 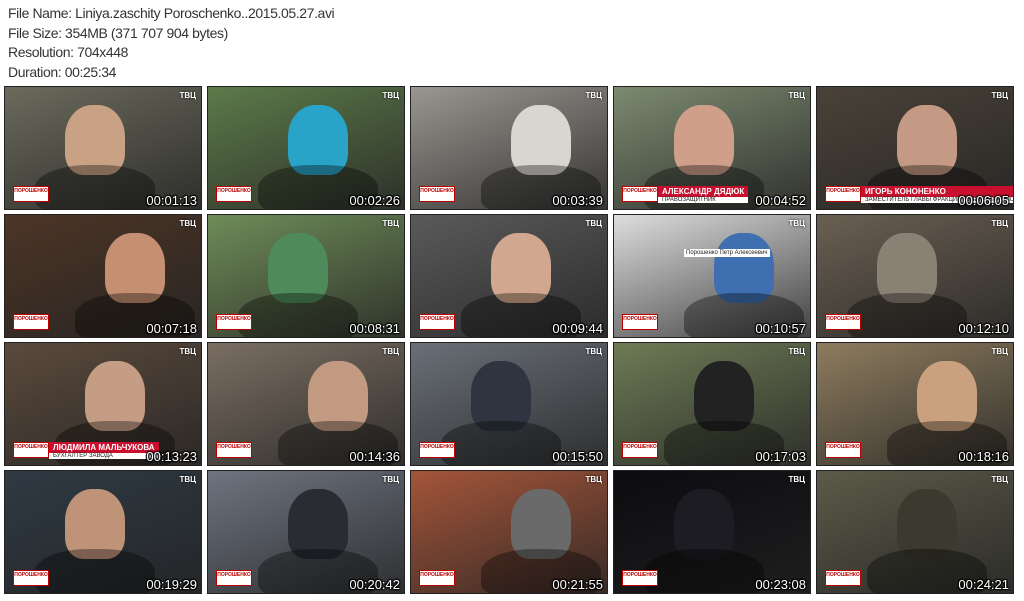 I want to click on timestamp: 00:01:13, so click(x=171, y=200).